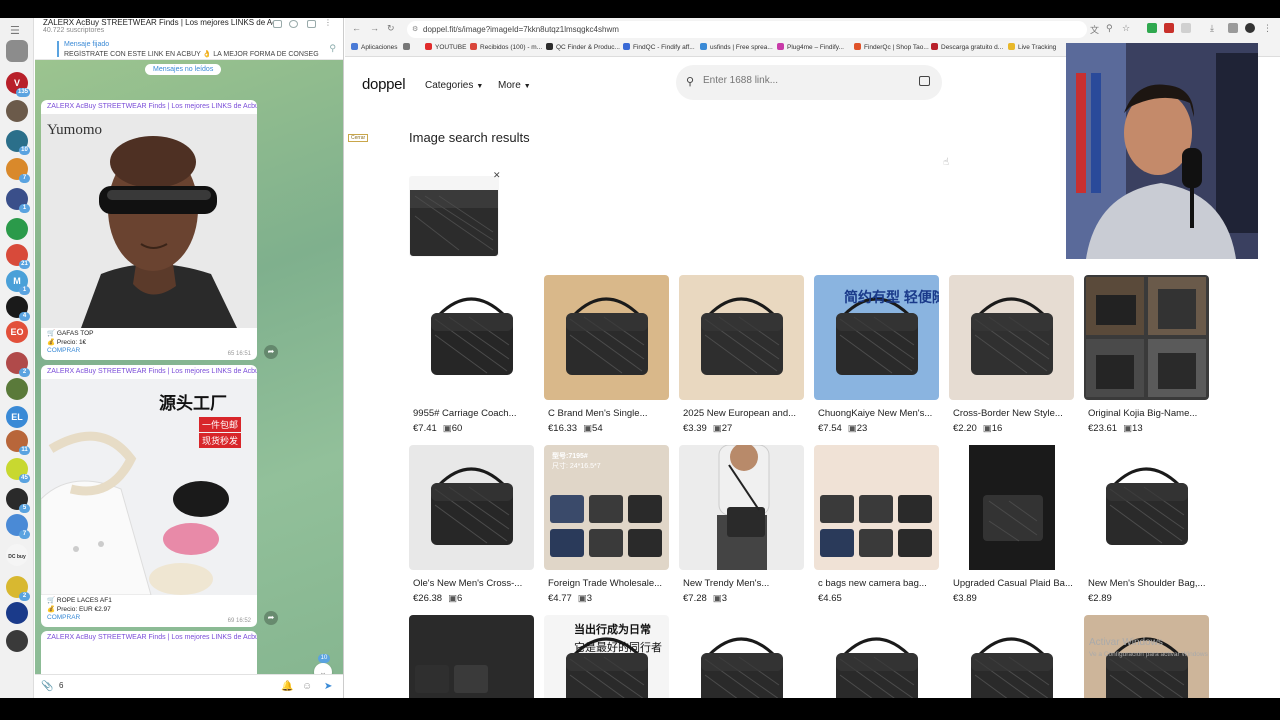 This screenshot has width=1280, height=720. I want to click on product-card: Original Kojia Big-Name... €23.61 ▣13, so click(1147, 354).